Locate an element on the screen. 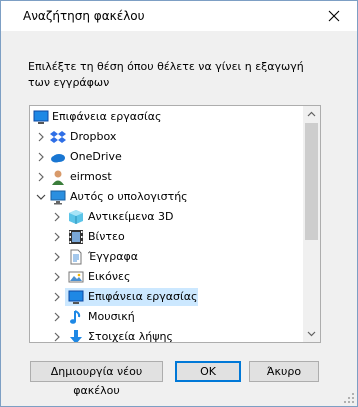 This screenshot has width=358, height=407. tree-item-downloads: Στοιχεία λήψης is located at coordinates (166, 335).